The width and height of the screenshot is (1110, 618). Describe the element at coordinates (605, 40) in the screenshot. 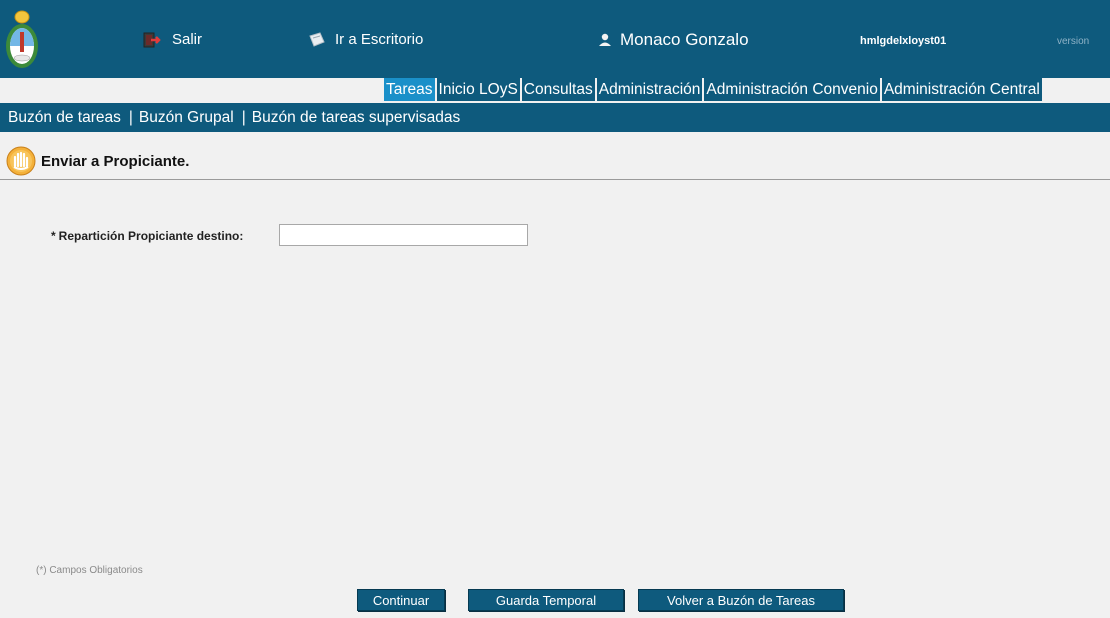

I see `user-icon` at that location.